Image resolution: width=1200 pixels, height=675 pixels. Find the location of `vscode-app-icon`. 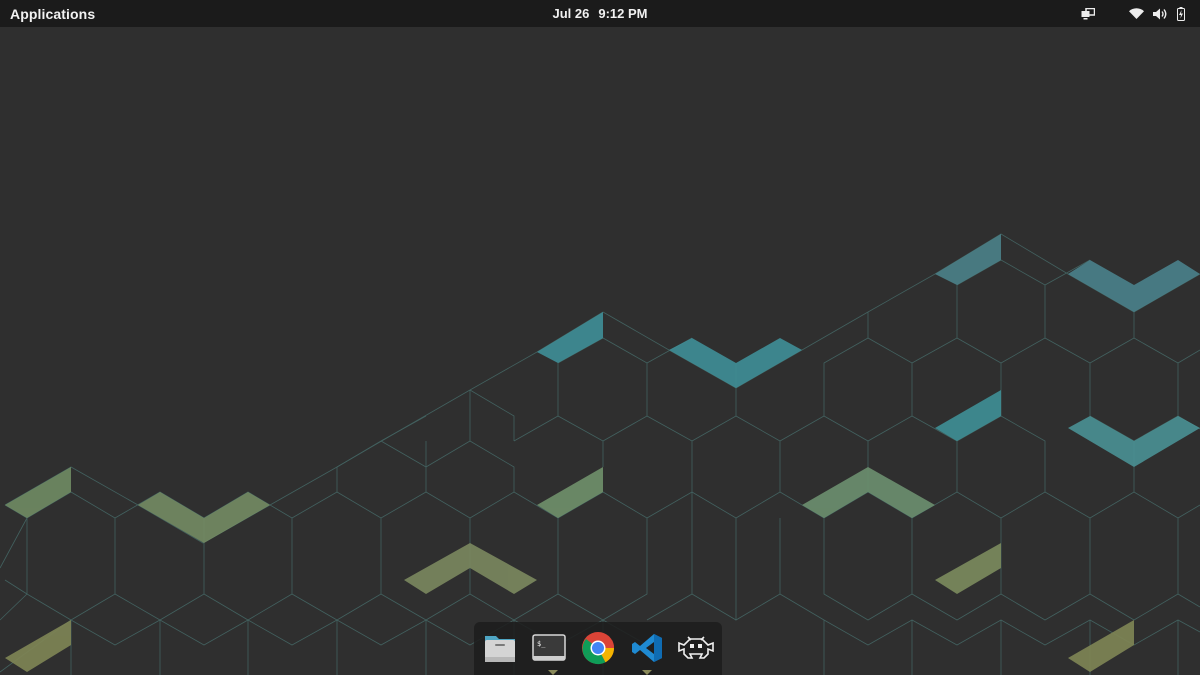

vscode-app-icon is located at coordinates (647, 648).